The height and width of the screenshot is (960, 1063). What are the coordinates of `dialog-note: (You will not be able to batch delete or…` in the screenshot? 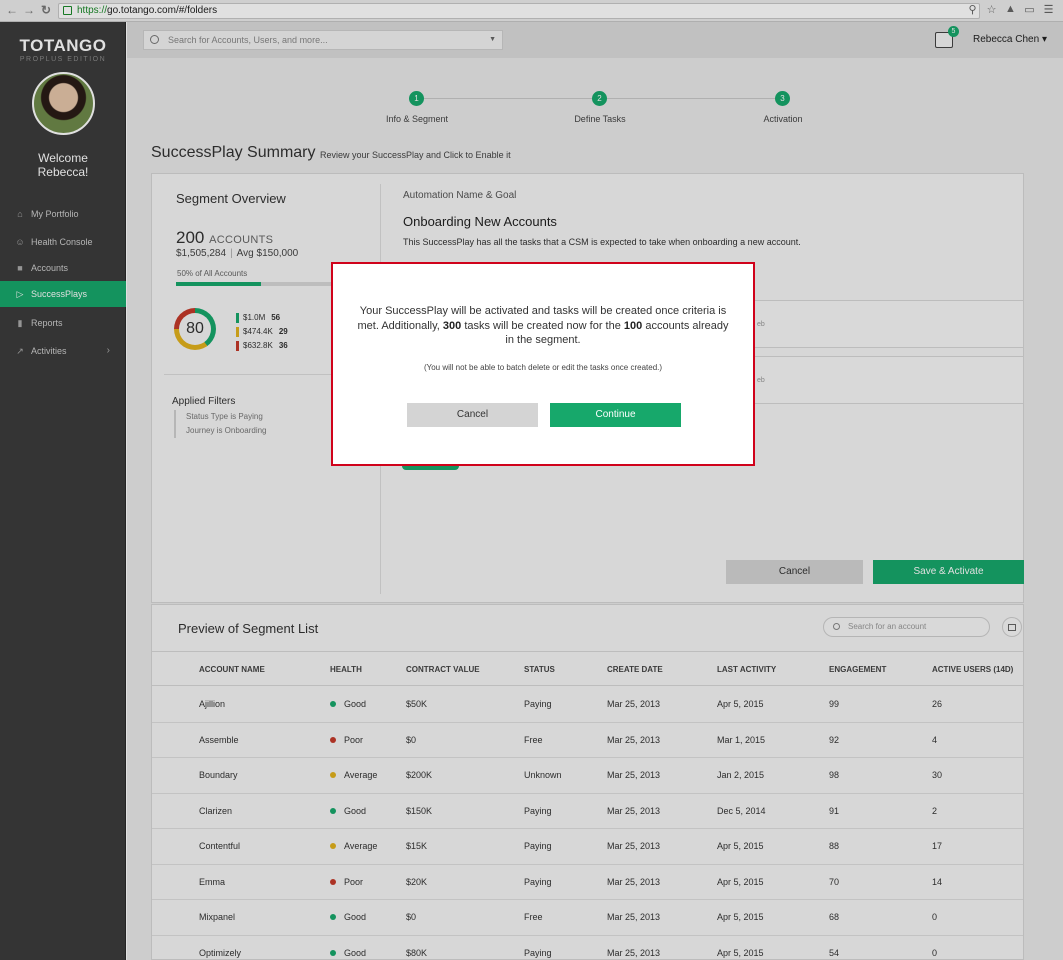 It's located at (543, 367).